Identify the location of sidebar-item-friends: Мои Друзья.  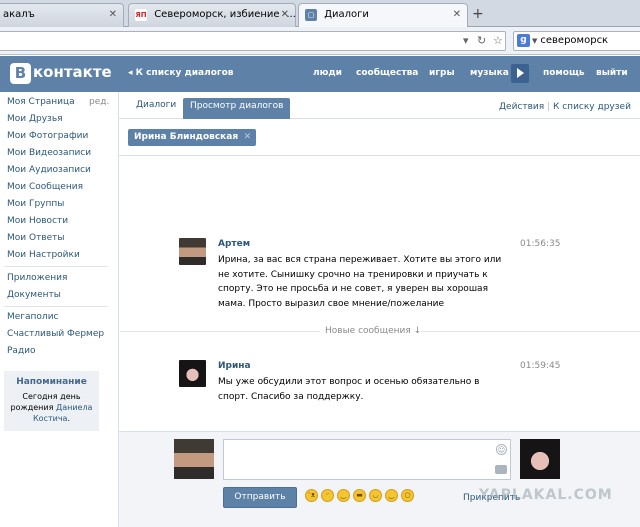
(35, 119).